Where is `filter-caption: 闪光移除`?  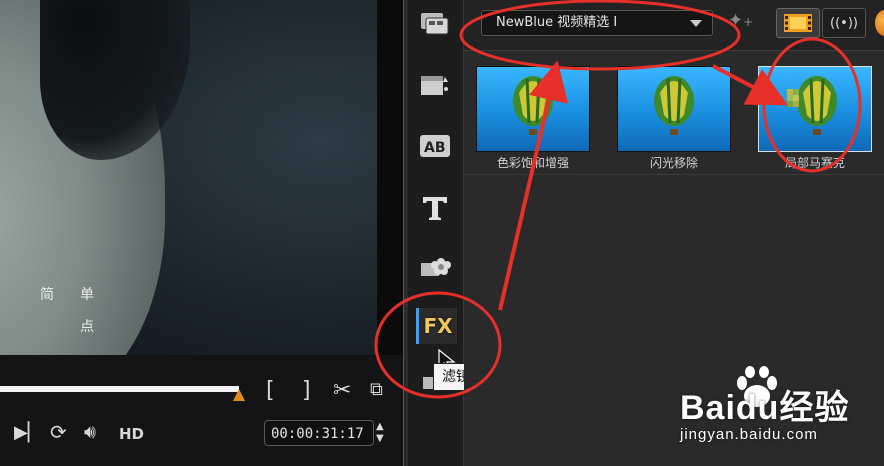 filter-caption: 闪光移除 is located at coordinates (673, 163).